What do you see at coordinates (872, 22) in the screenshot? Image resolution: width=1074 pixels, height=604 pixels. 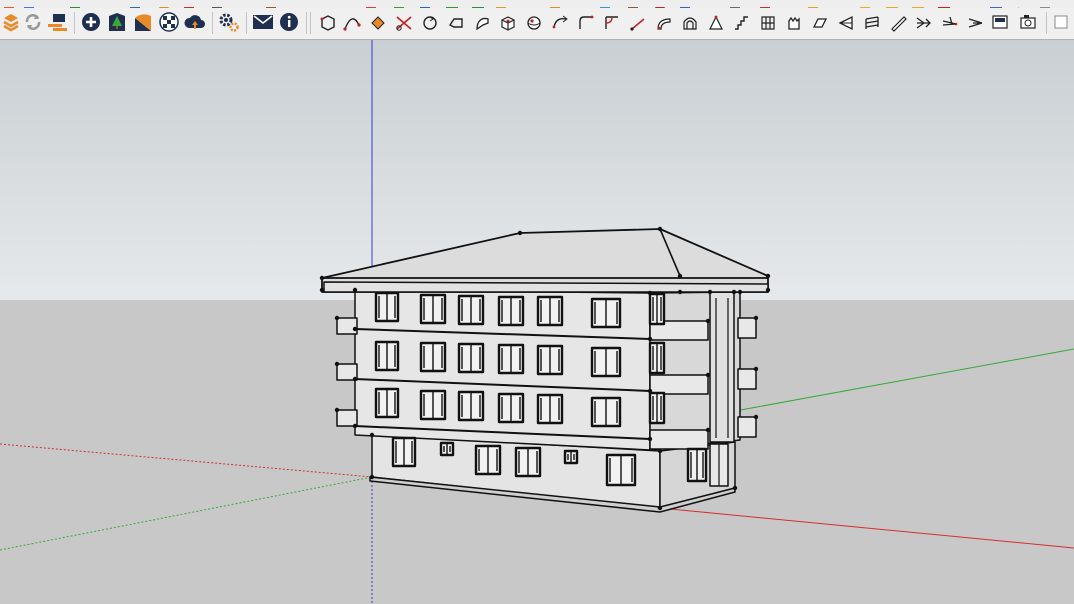 I see `stack-icon` at bounding box center [872, 22].